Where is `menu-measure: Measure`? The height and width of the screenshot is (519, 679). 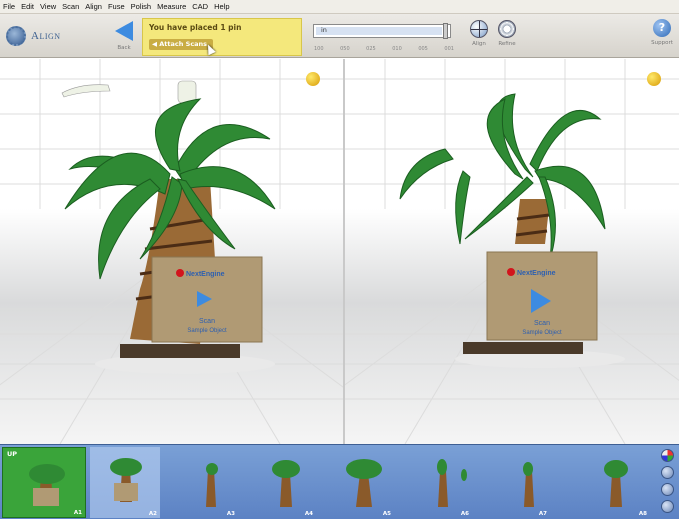 menu-measure: Measure is located at coordinates (171, 6).